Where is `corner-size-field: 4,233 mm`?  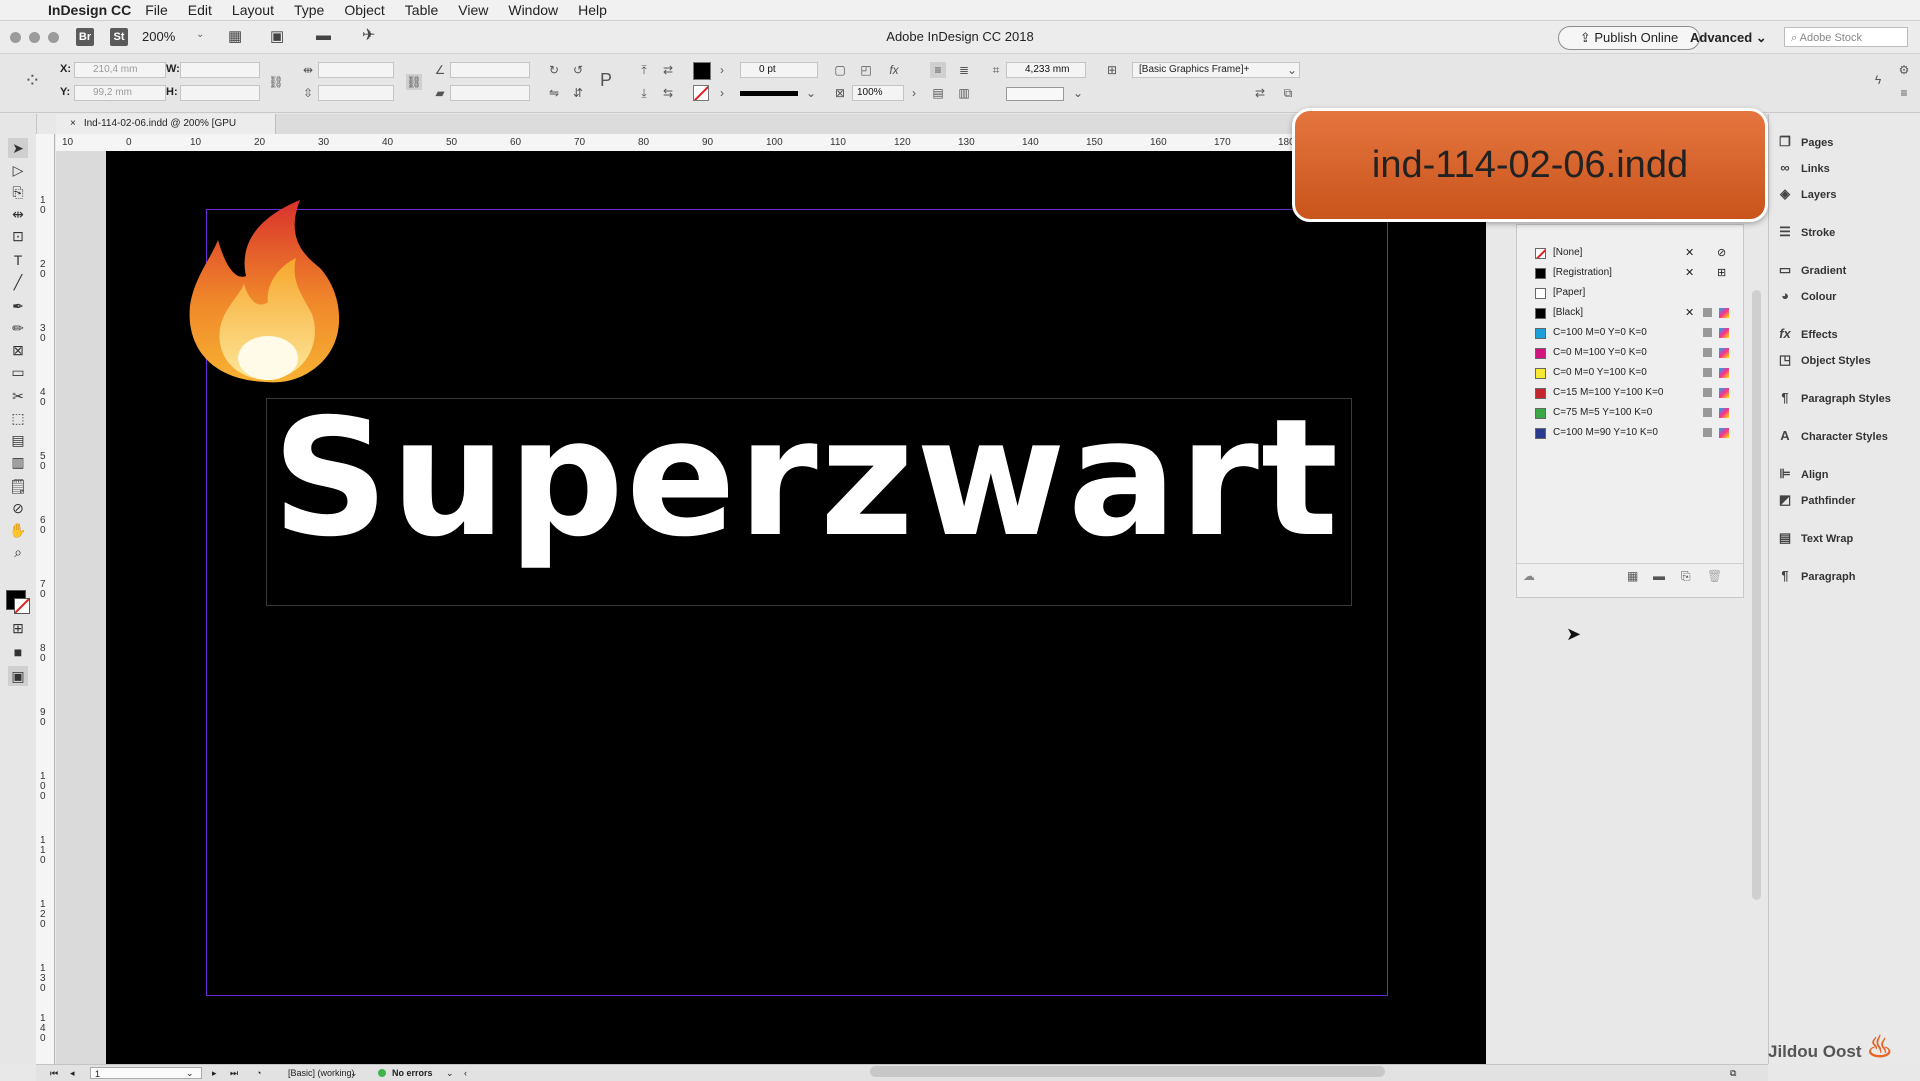
corner-size-field: 4,233 mm is located at coordinates (1046, 70).